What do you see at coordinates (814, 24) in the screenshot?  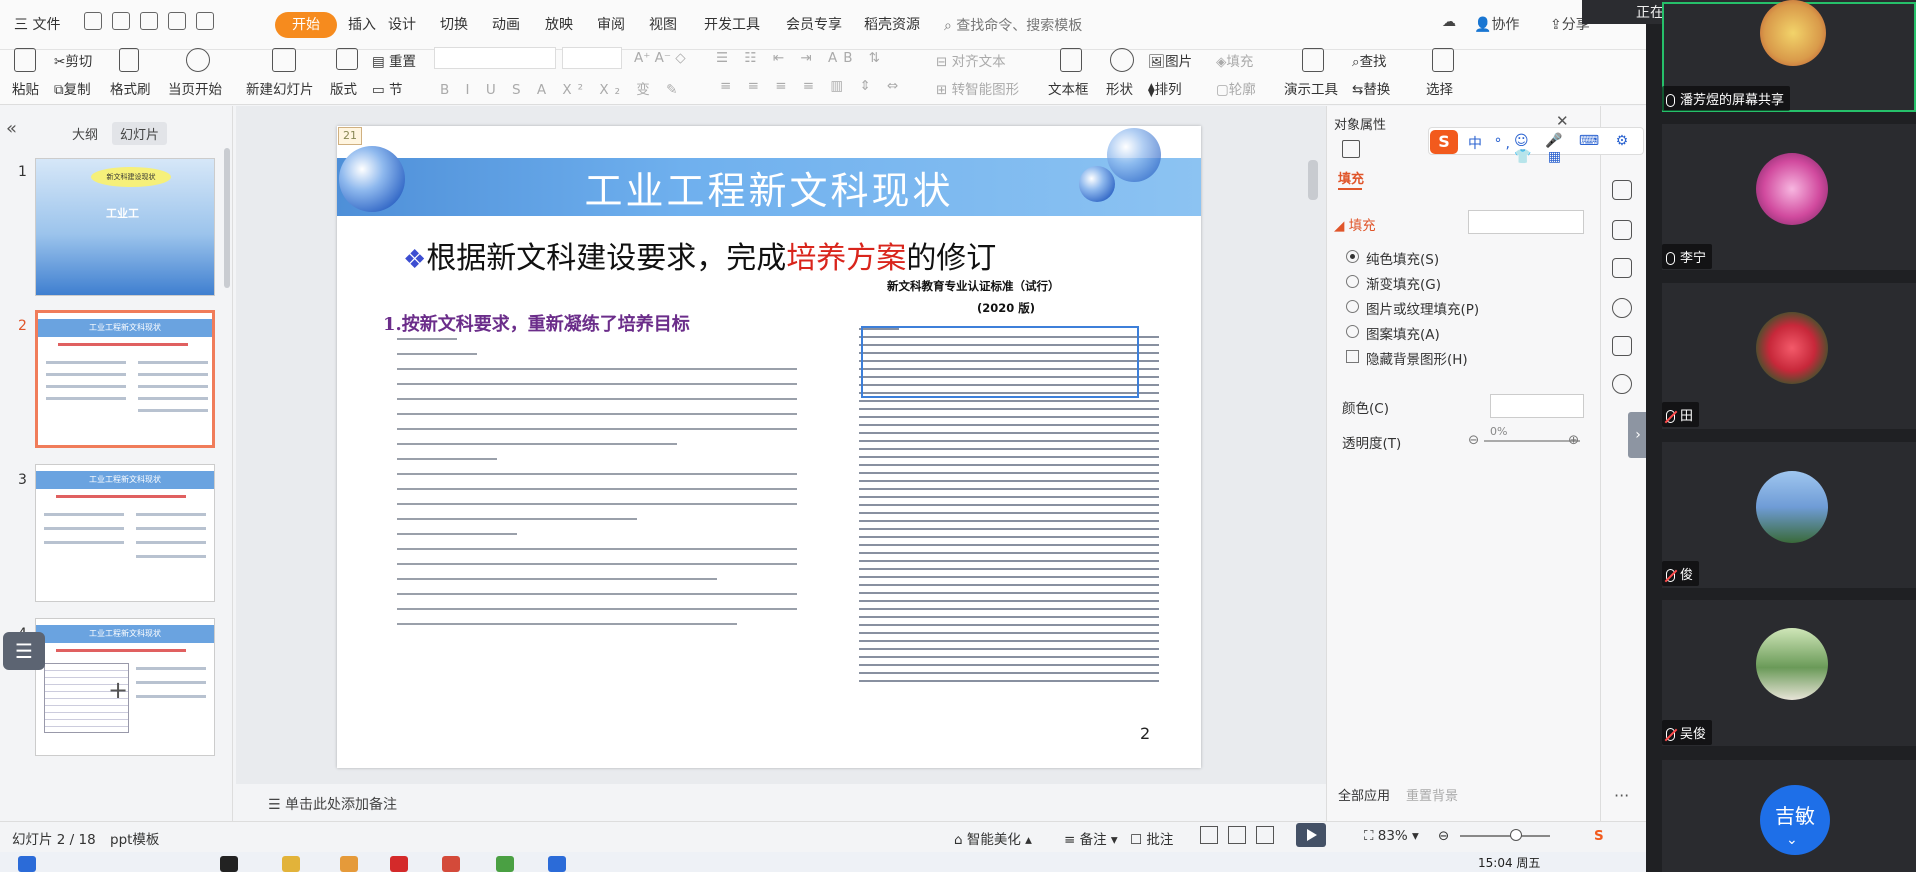 I see `tab-member: 会员专享` at bounding box center [814, 24].